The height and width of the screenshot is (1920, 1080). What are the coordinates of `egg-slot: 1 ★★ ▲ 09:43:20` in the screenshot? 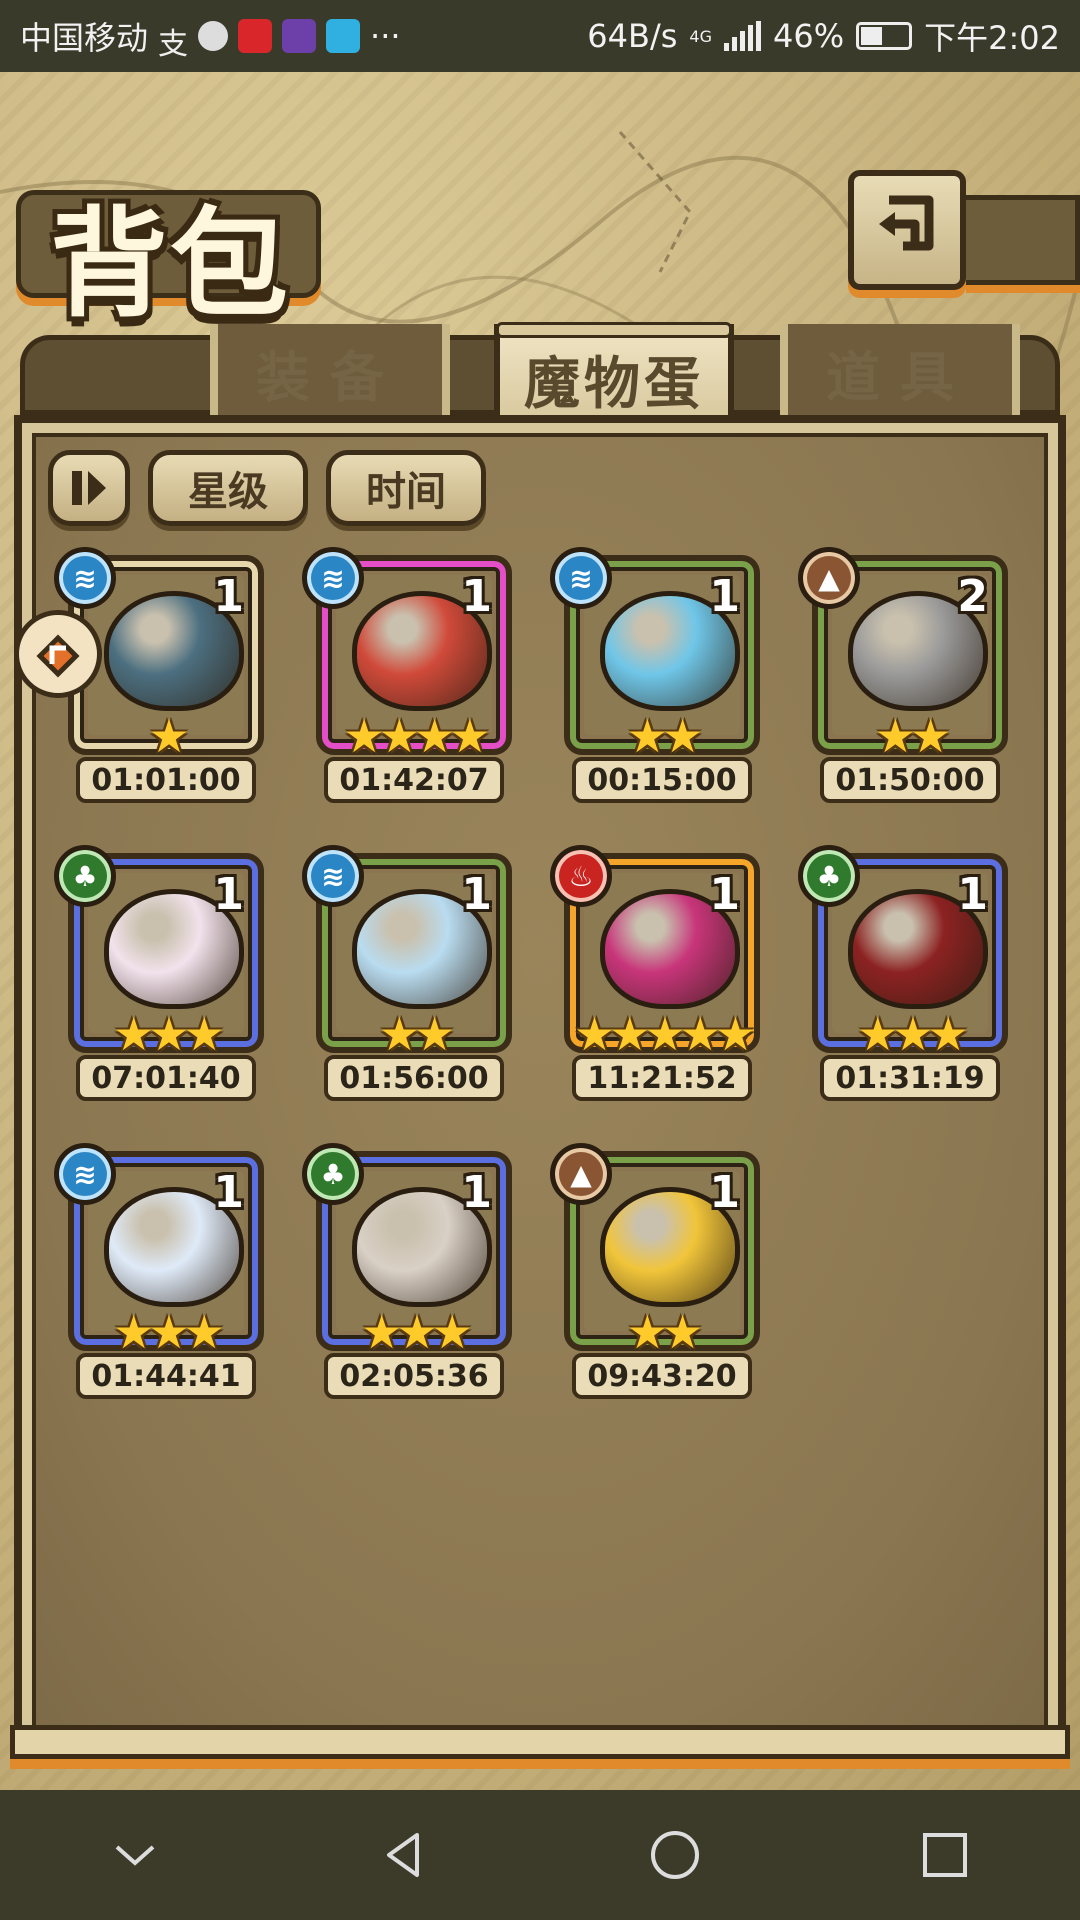 It's located at (655, 1272).